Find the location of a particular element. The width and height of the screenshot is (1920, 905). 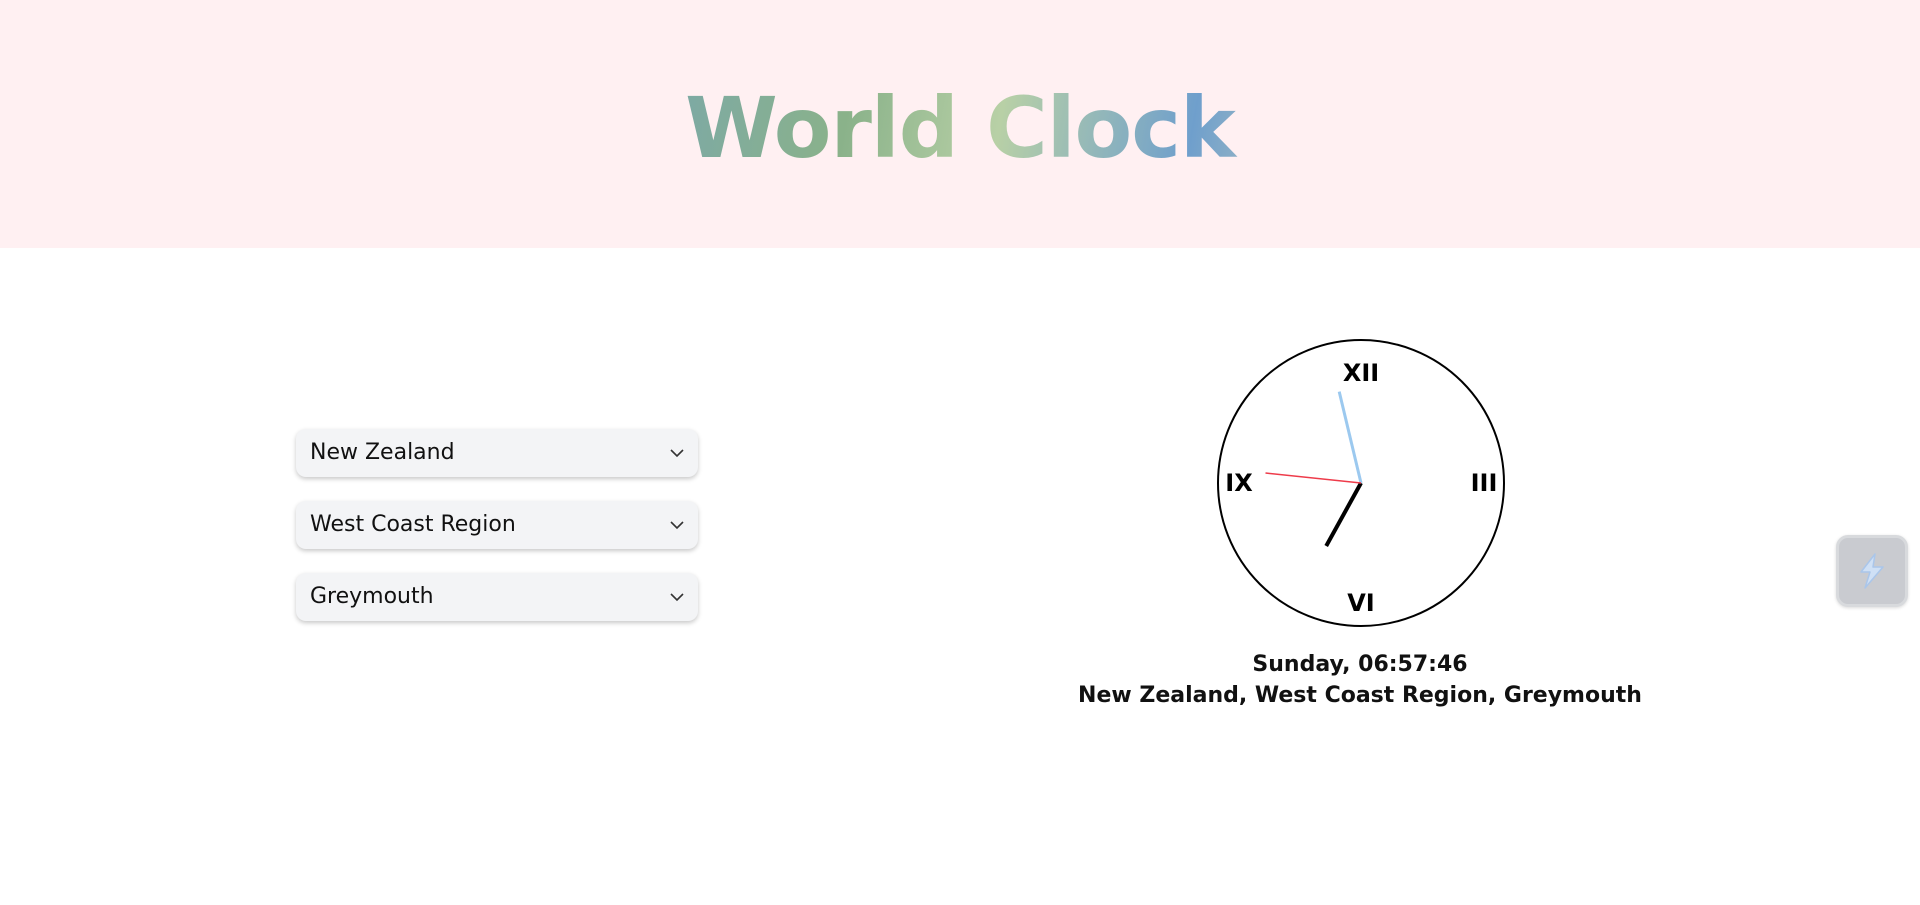

region-select-value: West Coast Region is located at coordinates (413, 524).